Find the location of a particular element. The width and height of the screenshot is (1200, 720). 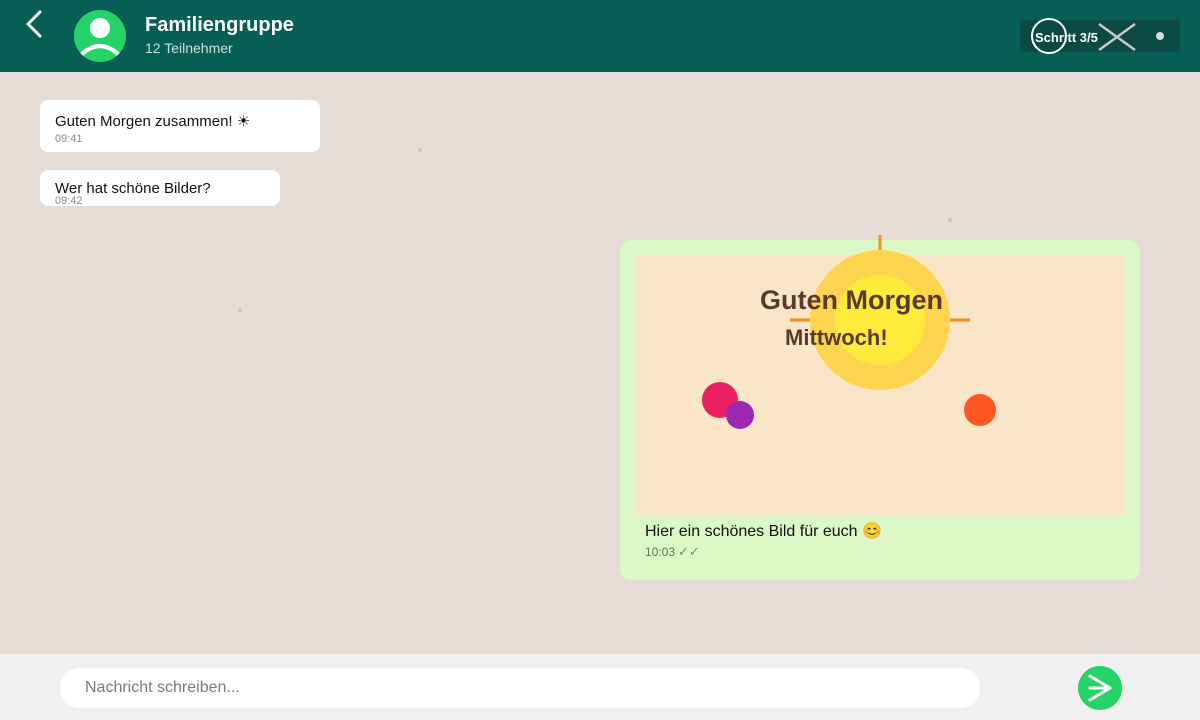

group-avatar is located at coordinates (100, 36).